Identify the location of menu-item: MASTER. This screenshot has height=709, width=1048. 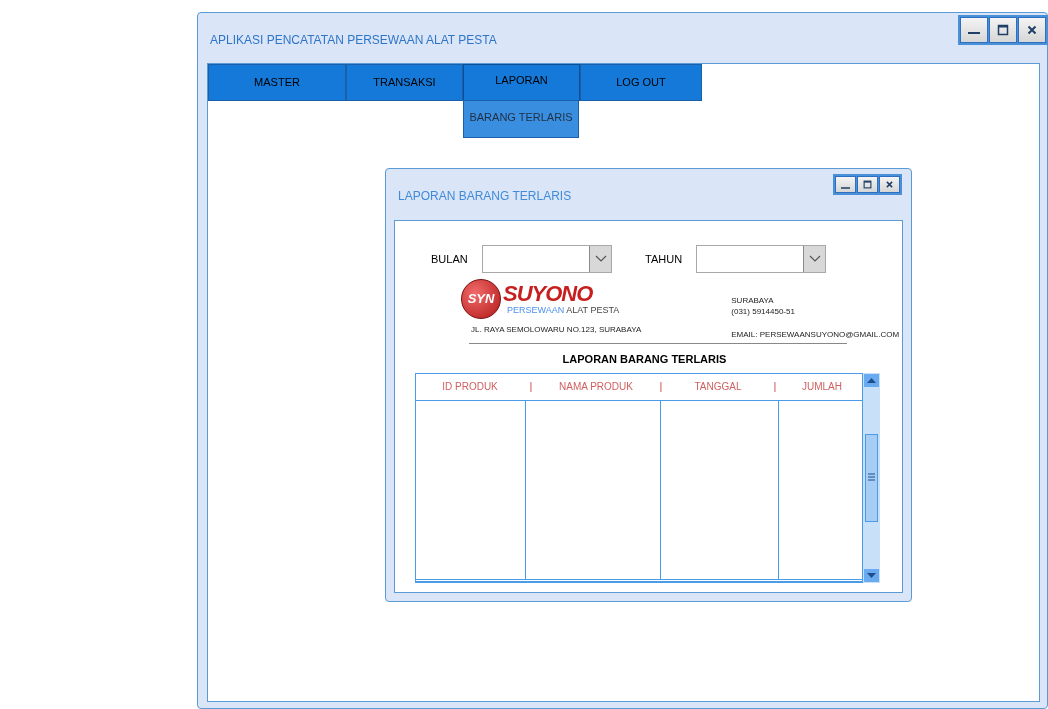
(277, 82).